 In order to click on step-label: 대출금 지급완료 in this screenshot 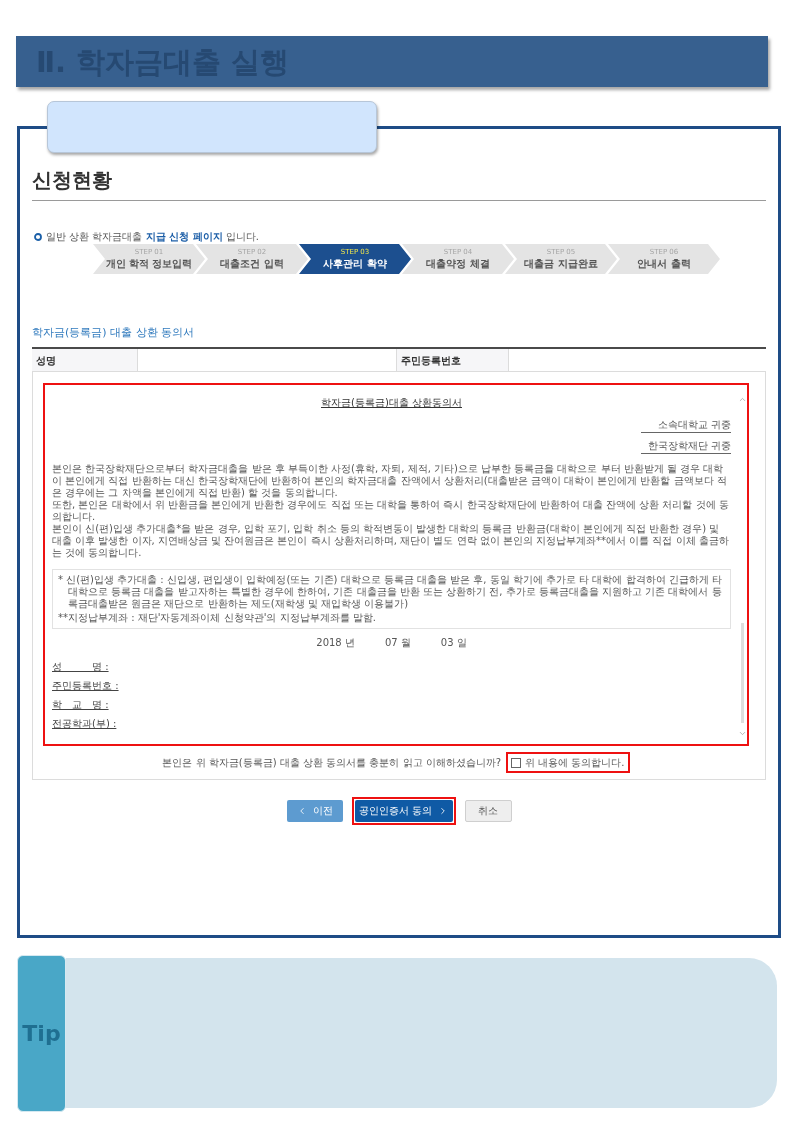, I will do `click(561, 263)`.